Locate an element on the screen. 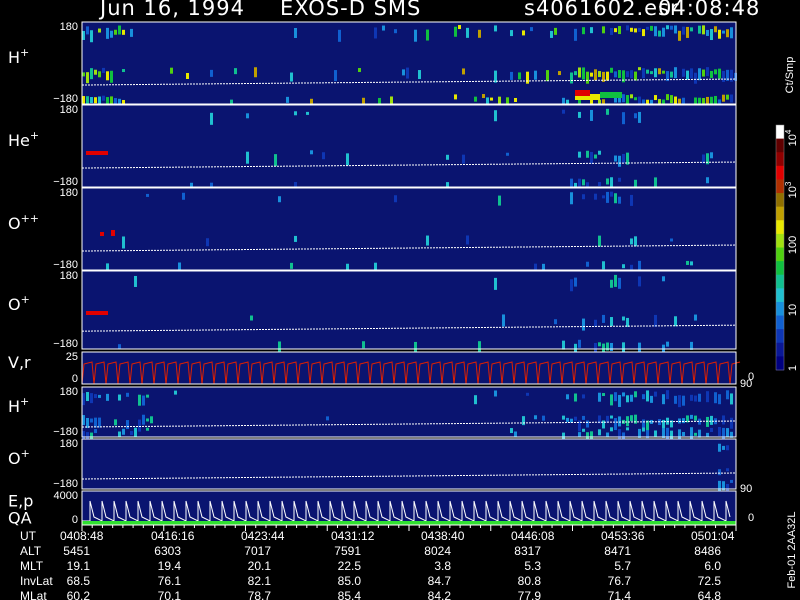 This screenshot has width=800, height=600. ephemeris-cell: 0438:40 is located at coordinates (443, 536).